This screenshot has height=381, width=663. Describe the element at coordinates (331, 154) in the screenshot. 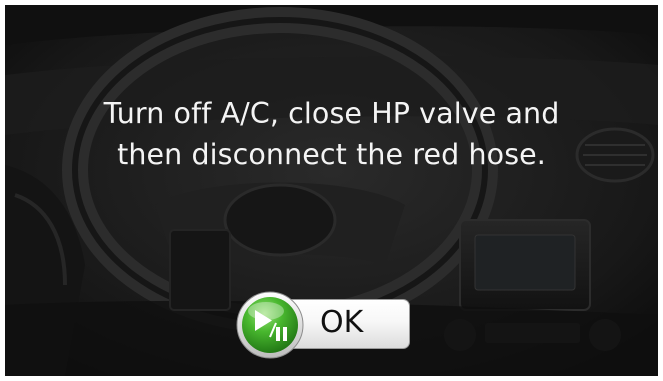

I see `instruction-line-2: then disconnect the red hose.` at that location.